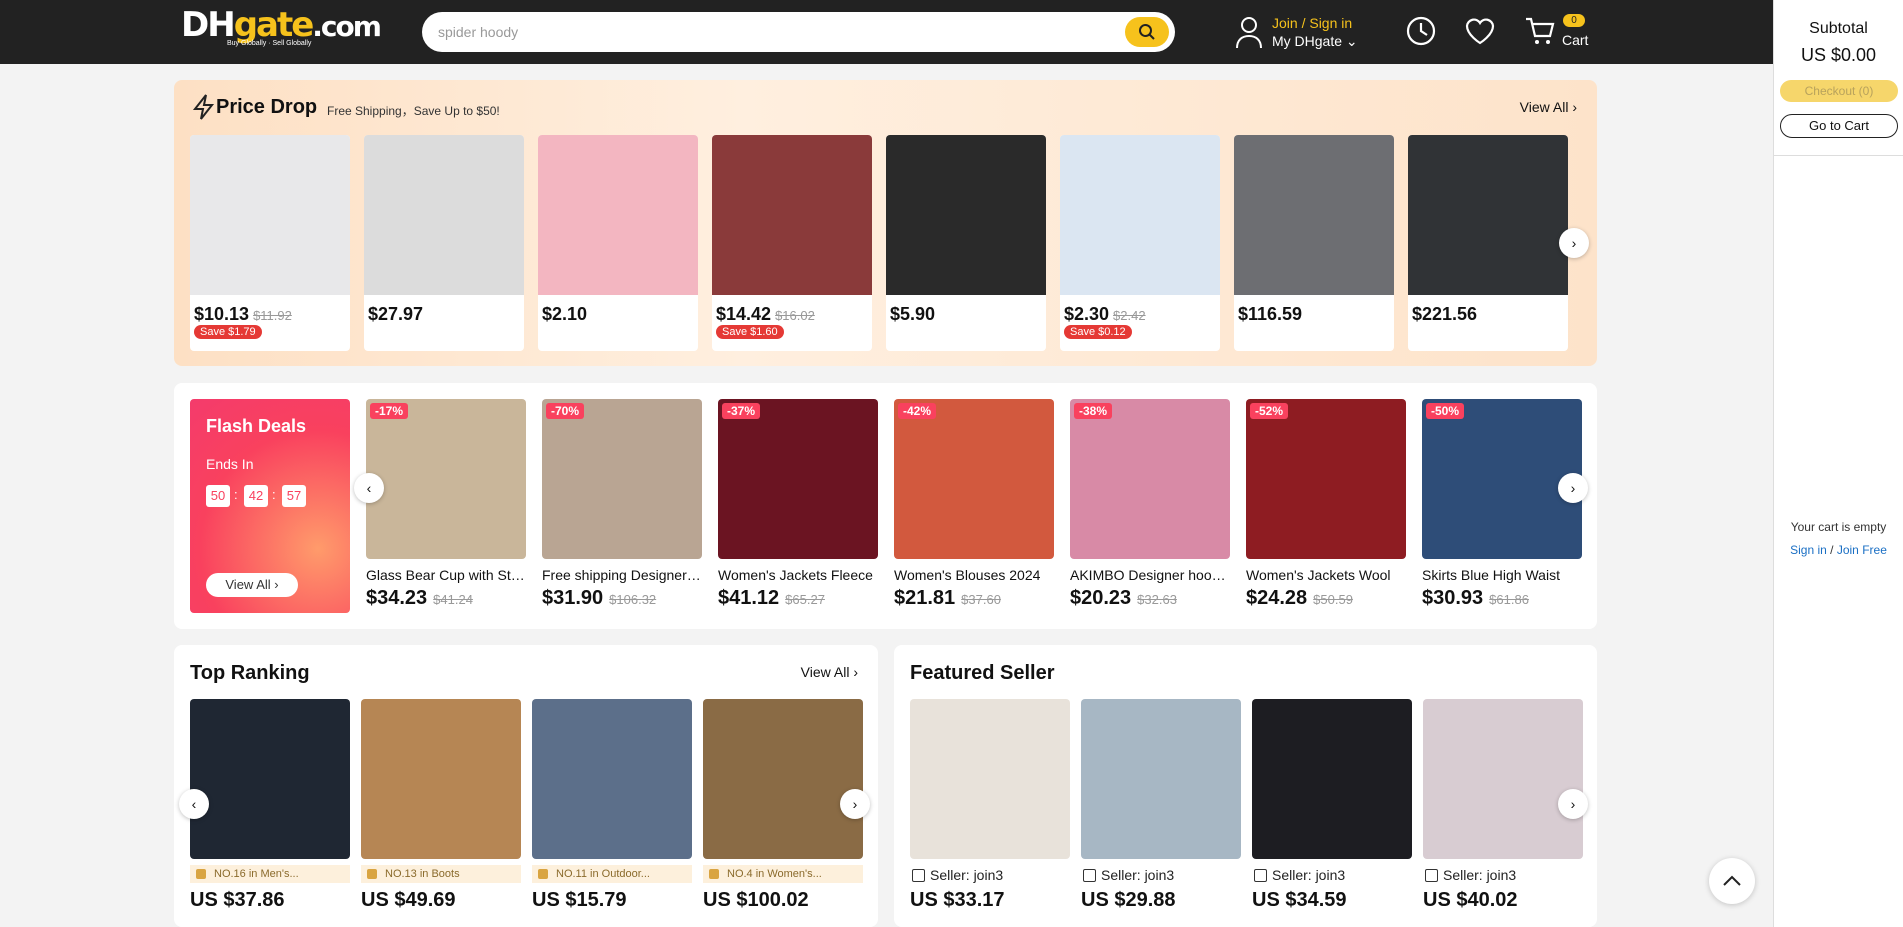 This screenshot has height=927, width=1903. Describe the element at coordinates (1573, 804) in the screenshot. I see `featured-next-button: ›` at that location.